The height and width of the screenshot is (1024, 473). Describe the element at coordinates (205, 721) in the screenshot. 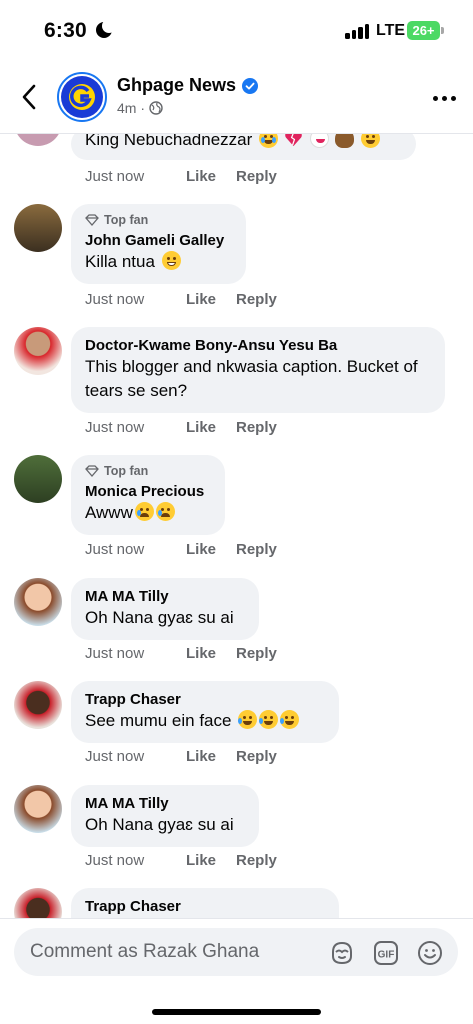

I see `comment-text: See mumu ein face` at that location.